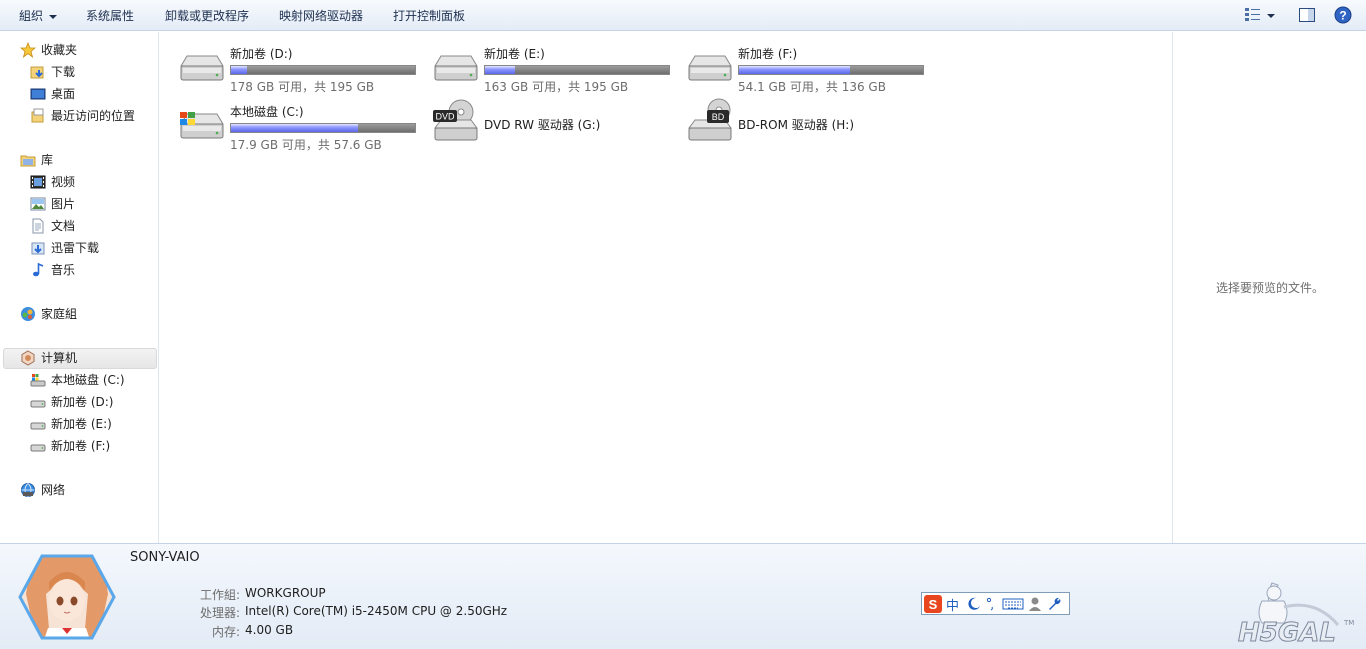 The height and width of the screenshot is (649, 1366). I want to click on preview-message: 选择要预览的文件。, so click(1269, 288).